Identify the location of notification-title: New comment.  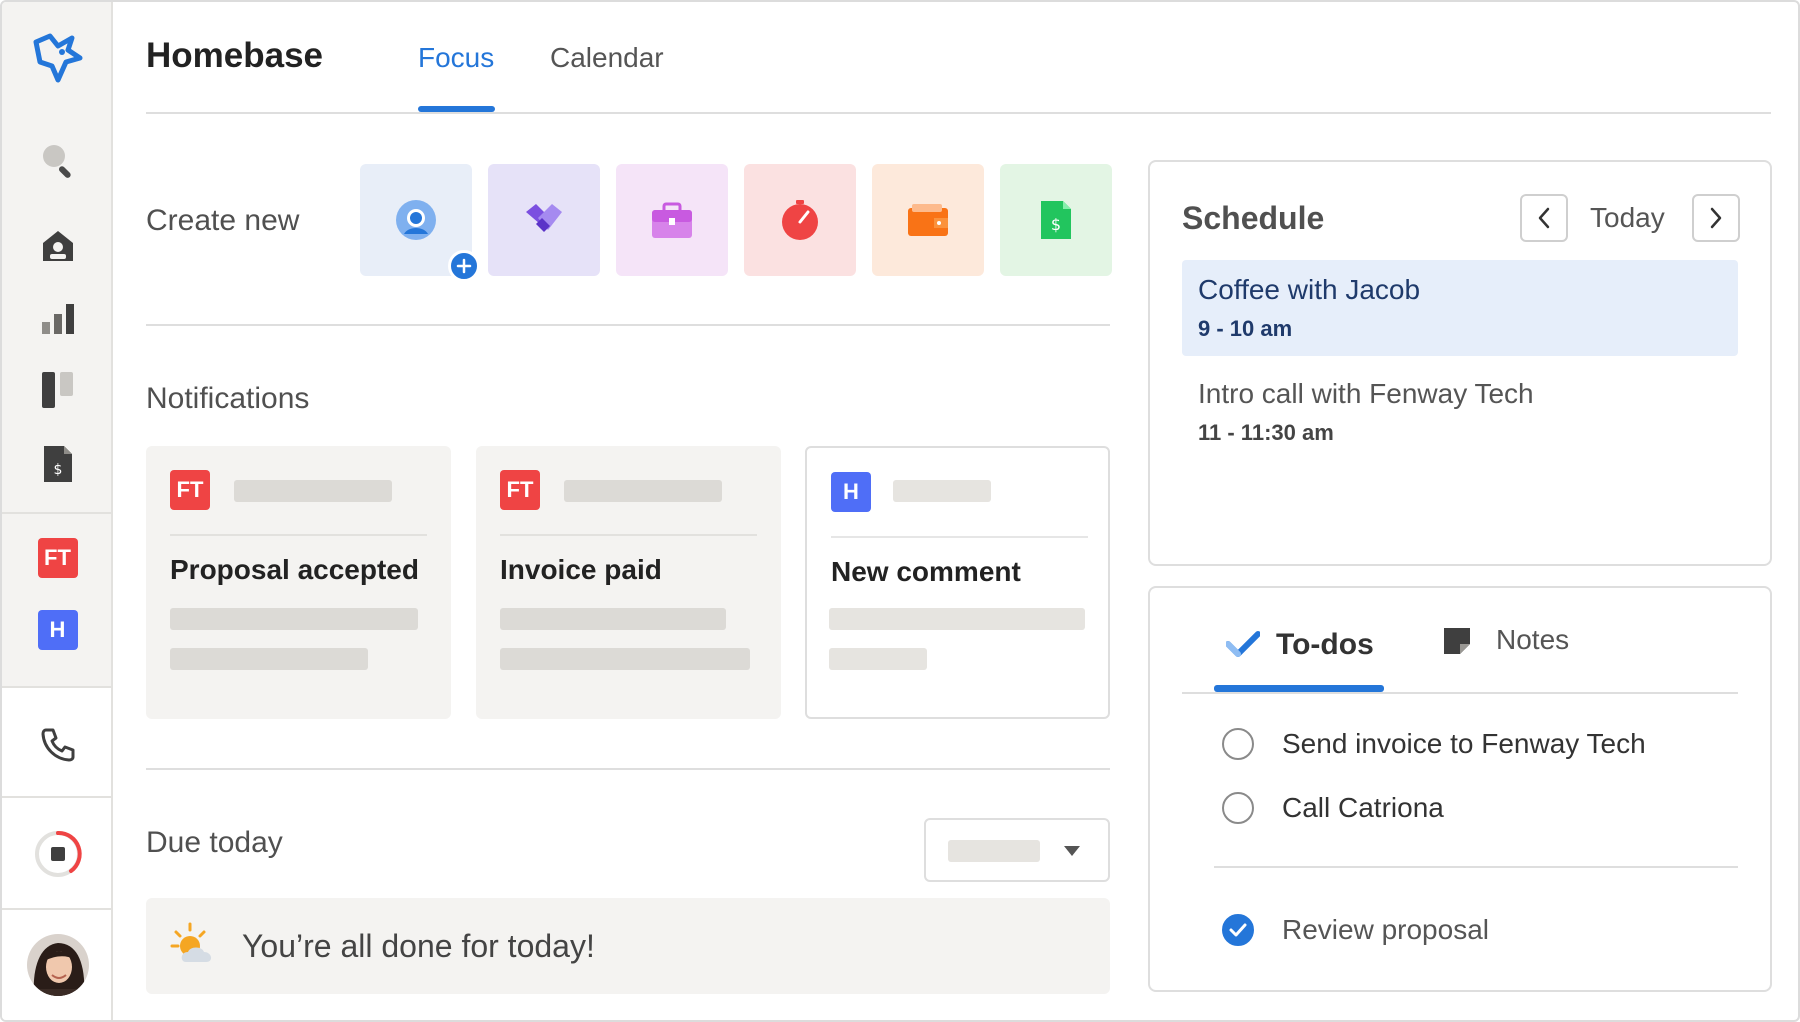
(926, 571).